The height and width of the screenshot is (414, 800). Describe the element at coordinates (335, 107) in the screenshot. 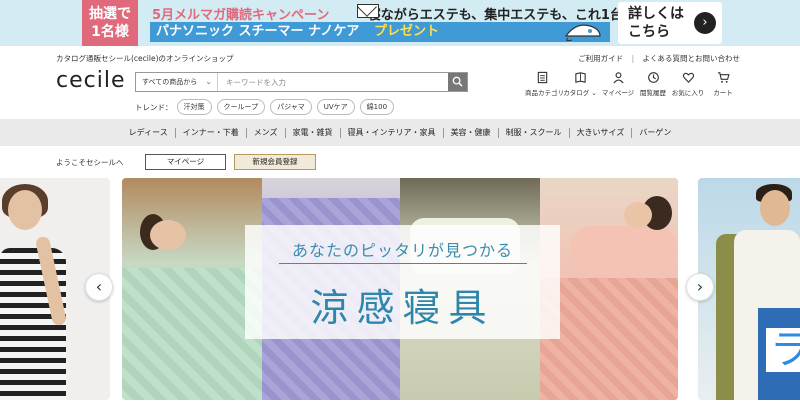

I see `trend-chip: UVケア` at that location.